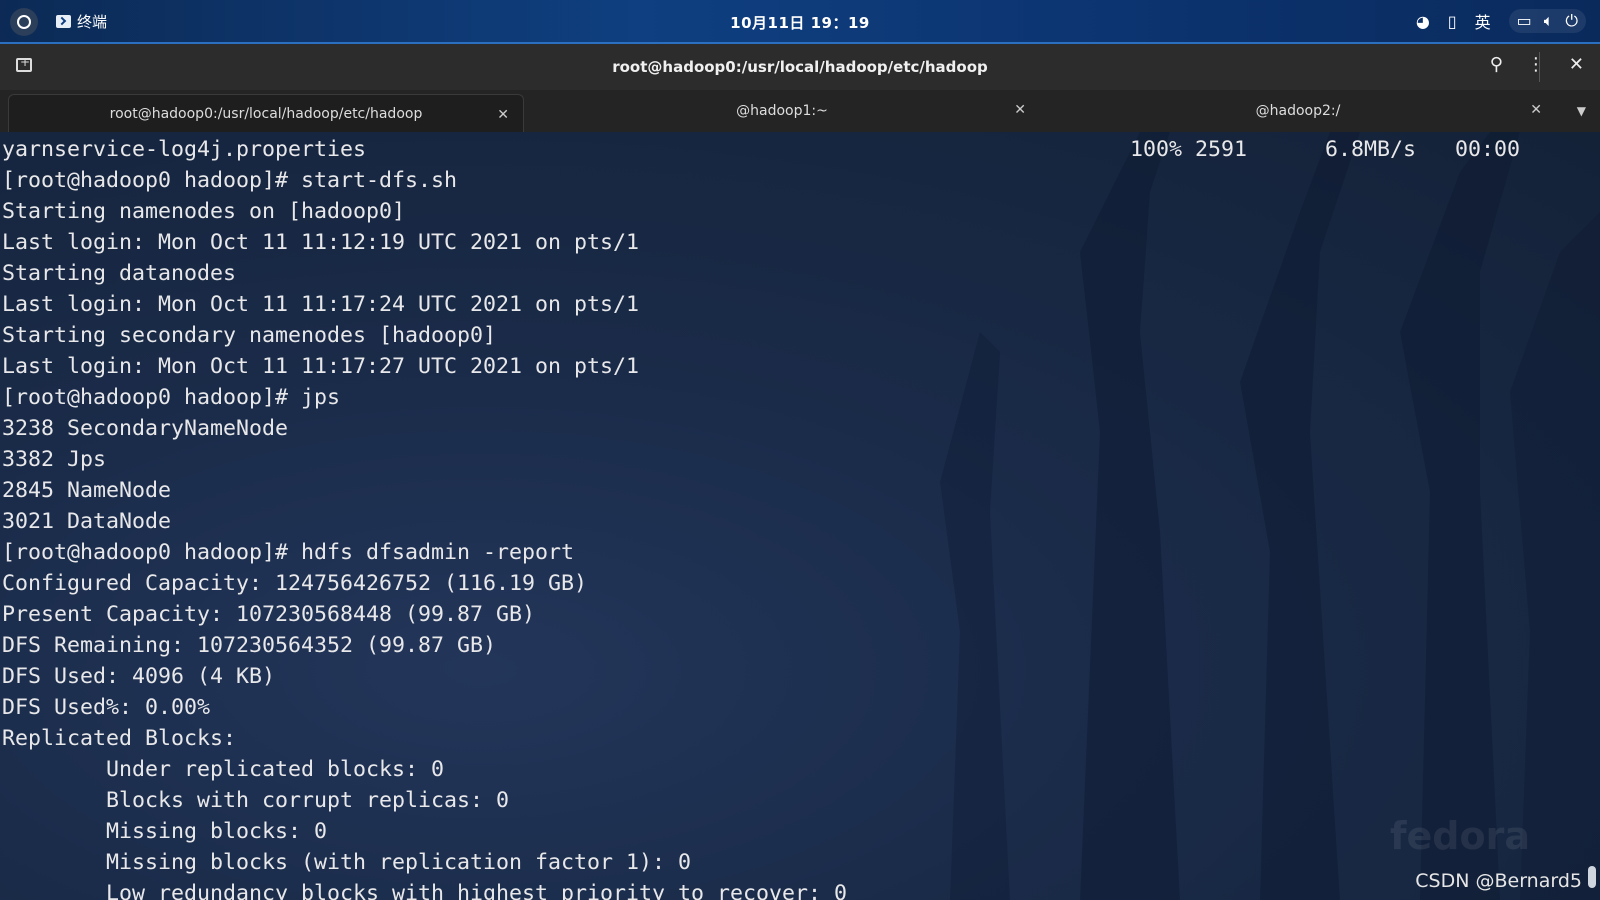 This screenshot has width=1600, height=900. Describe the element at coordinates (87, 490) in the screenshot. I see `terminal-line: 2845 NameNode` at that location.